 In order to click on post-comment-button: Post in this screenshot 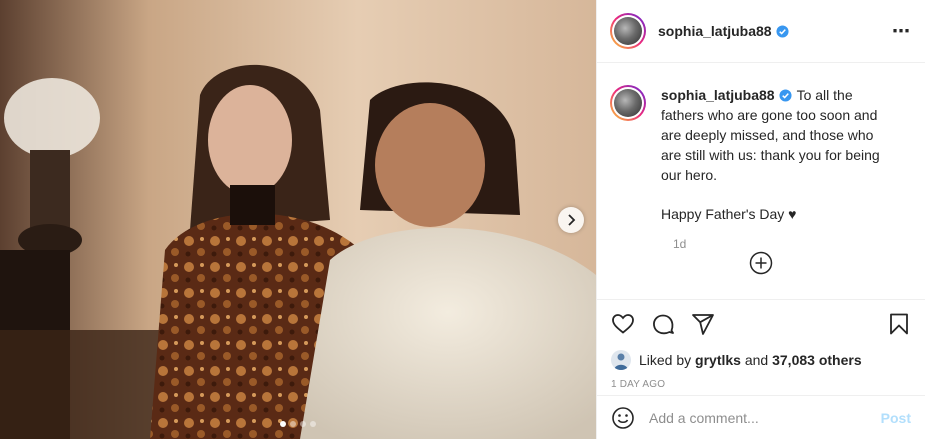, I will do `click(896, 418)`.